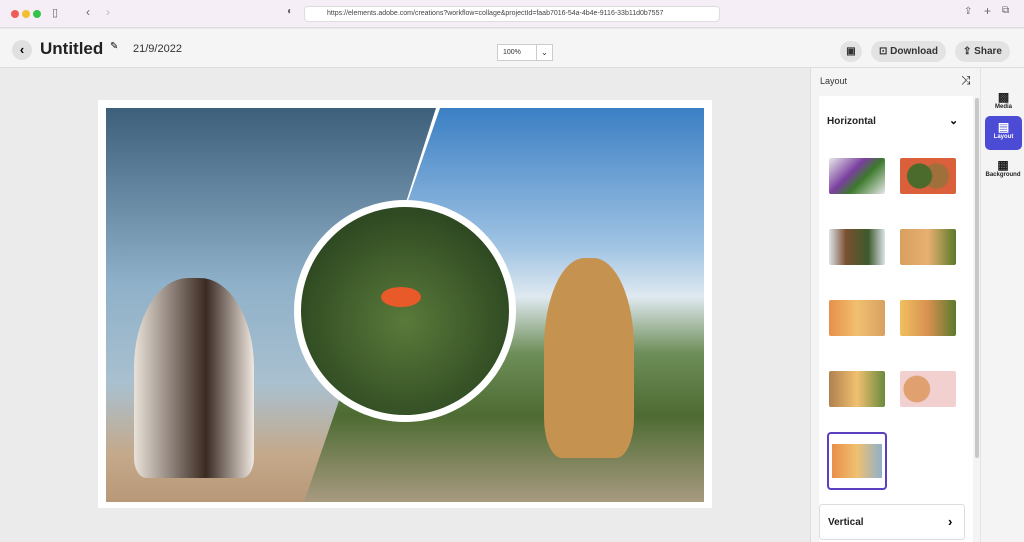 The image size is (1024, 542). What do you see at coordinates (1003, 127) in the screenshot?
I see `layout-icon: ▤` at bounding box center [1003, 127].